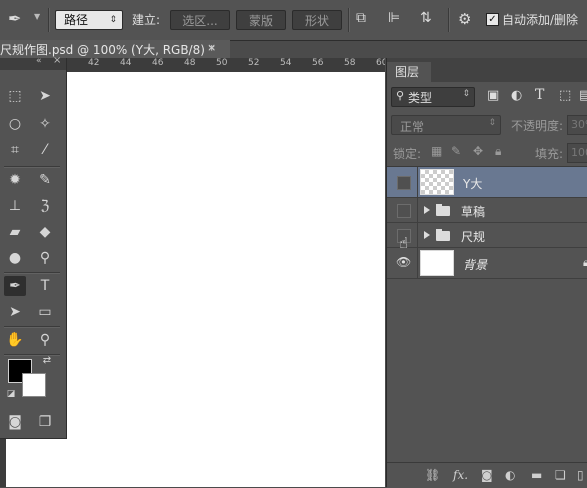  What do you see at coordinates (34, 385) in the screenshot?
I see `background-color-swatch` at bounding box center [34, 385].